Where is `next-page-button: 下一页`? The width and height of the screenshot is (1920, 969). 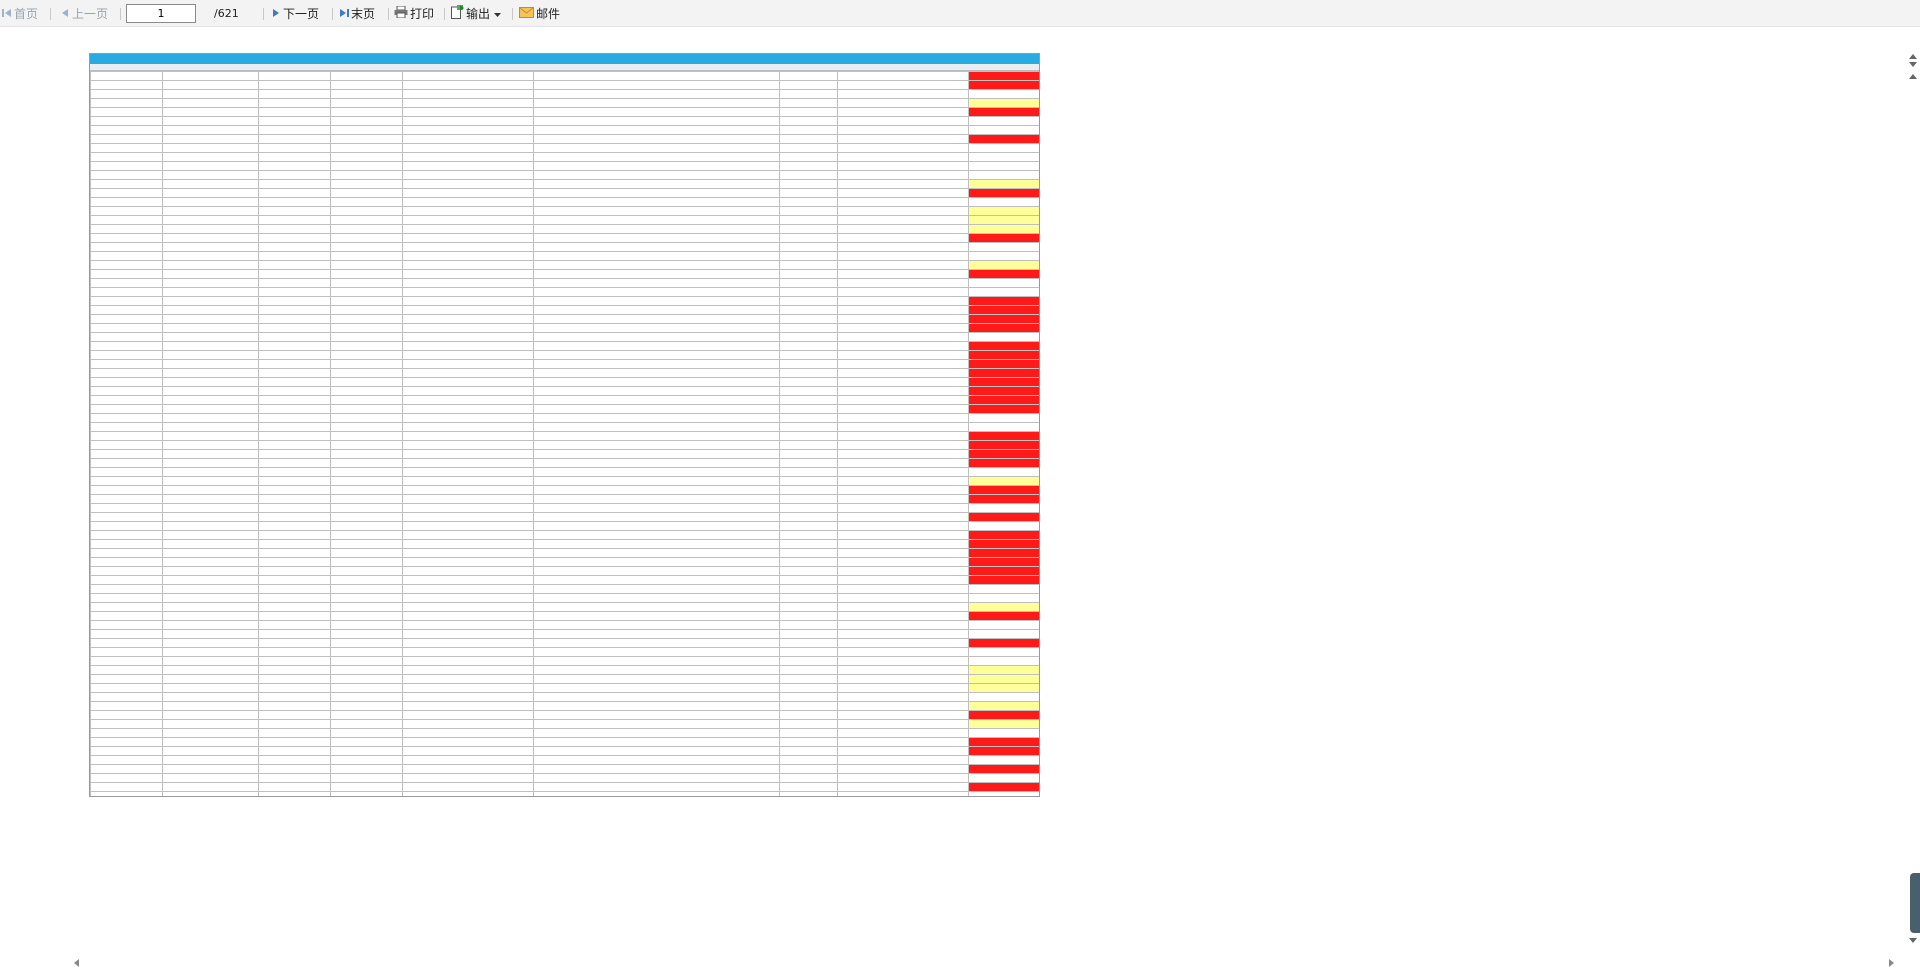 next-page-button: 下一页 is located at coordinates (295, 13).